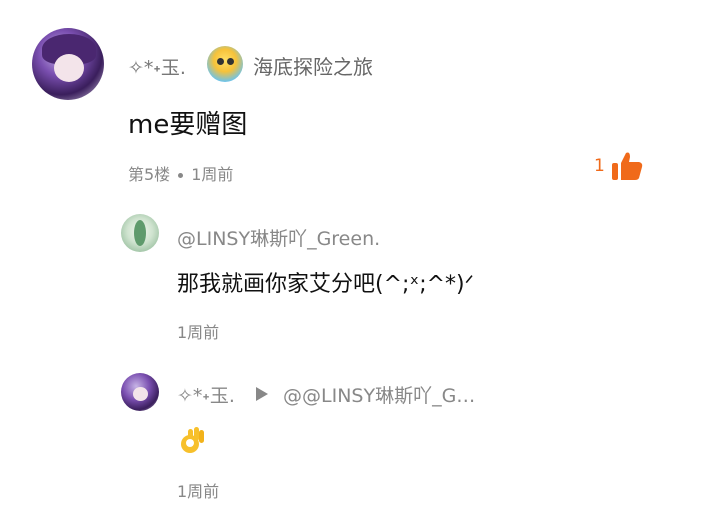  I want to click on author-avatar, so click(68, 64).